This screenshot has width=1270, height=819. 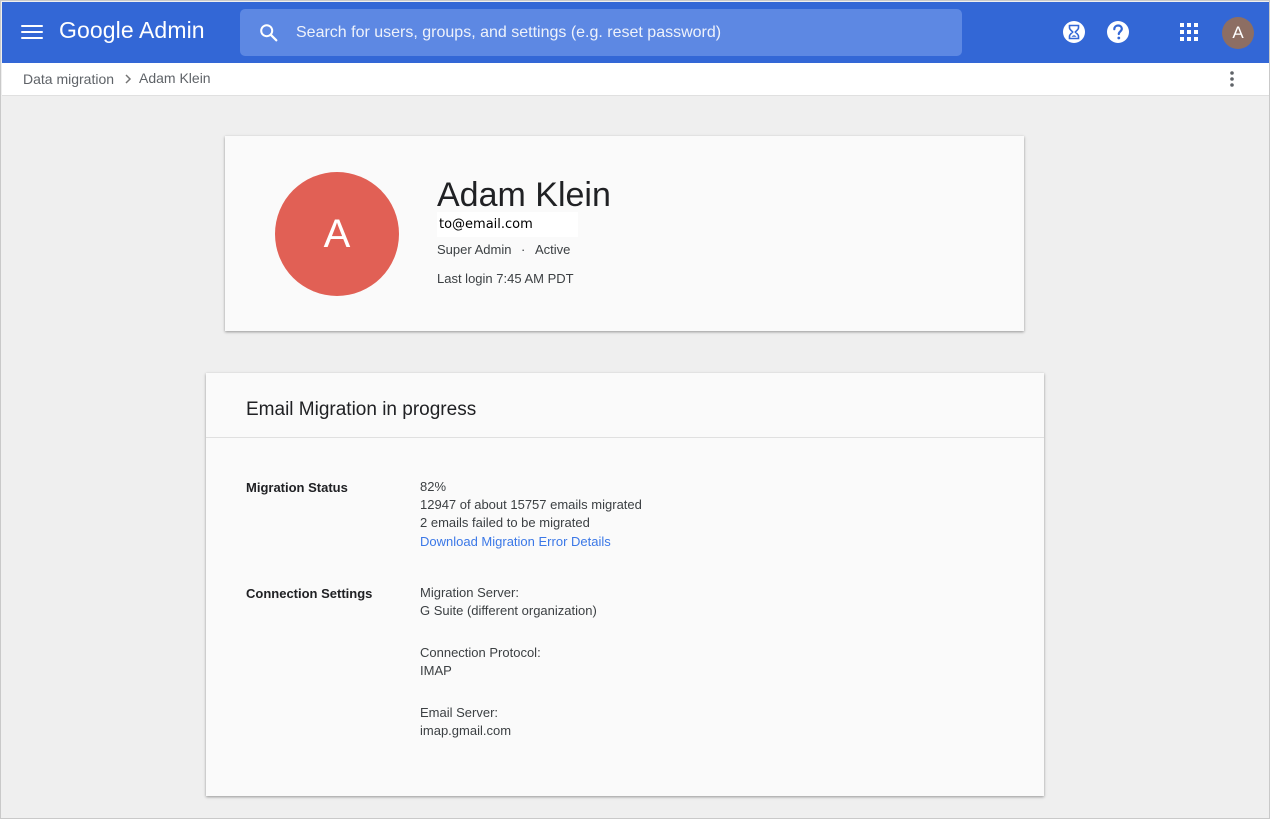 What do you see at coordinates (508, 610) in the screenshot?
I see `migration-server-value: G Suite (different organization)` at bounding box center [508, 610].